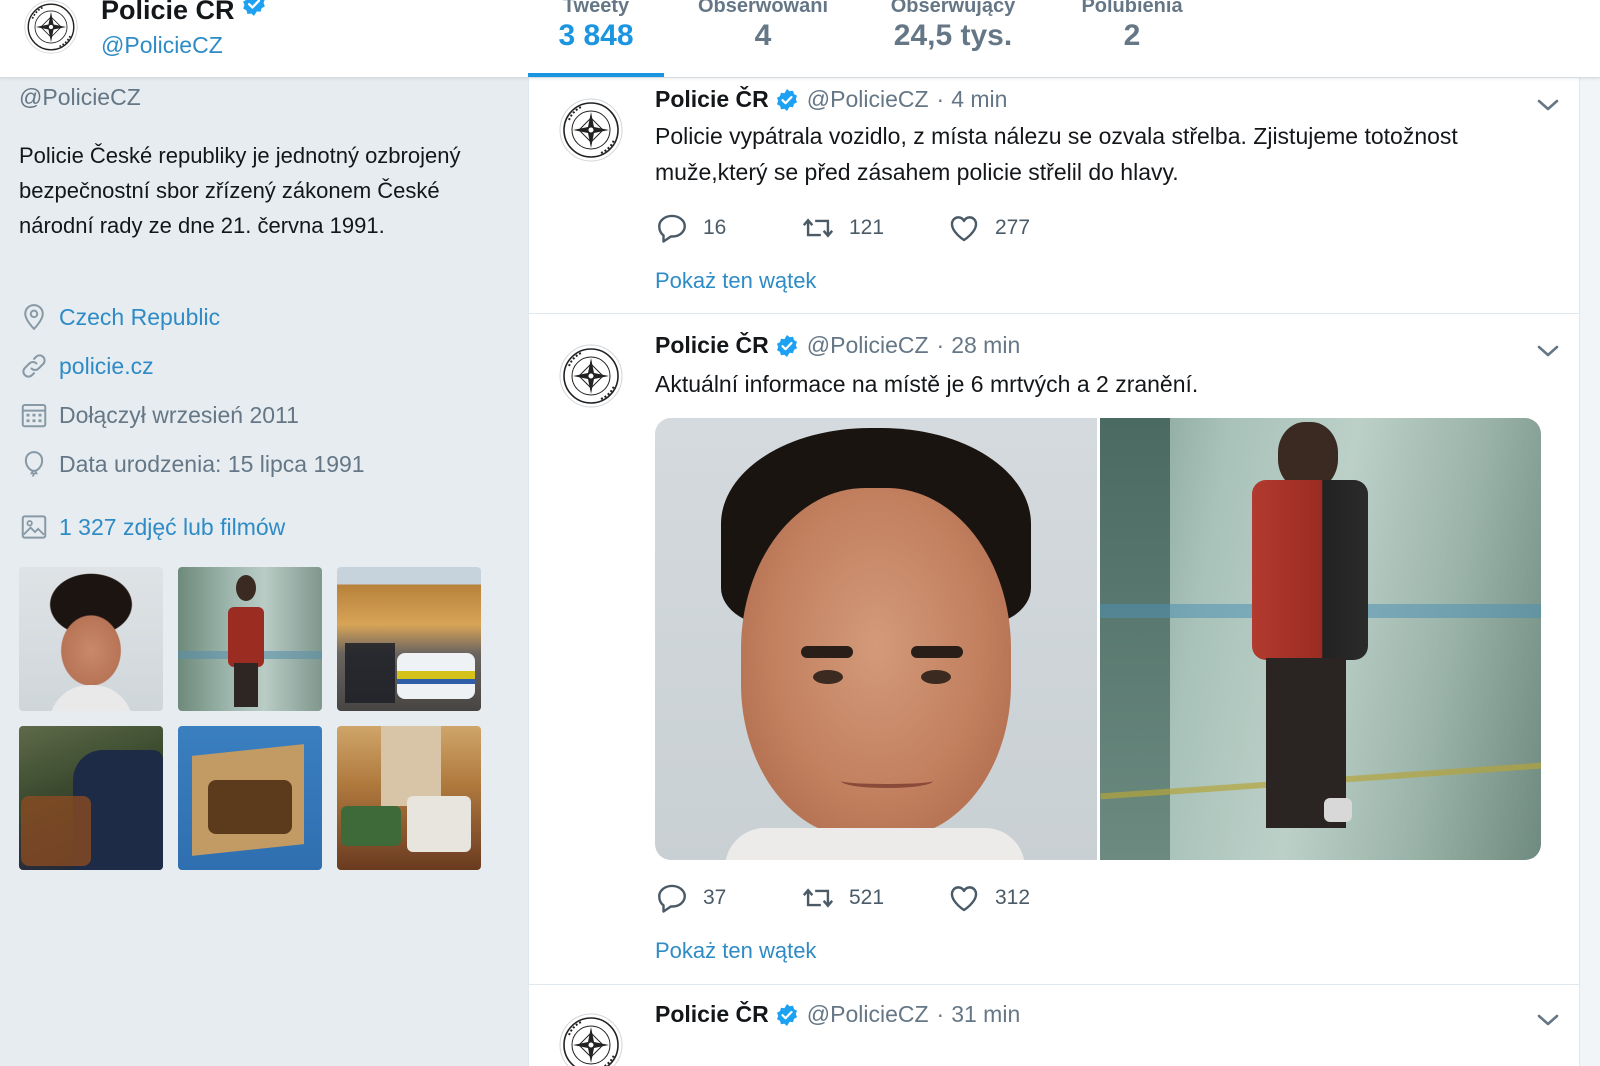  What do you see at coordinates (596, 8) in the screenshot?
I see `stat-label: Tweety` at bounding box center [596, 8].